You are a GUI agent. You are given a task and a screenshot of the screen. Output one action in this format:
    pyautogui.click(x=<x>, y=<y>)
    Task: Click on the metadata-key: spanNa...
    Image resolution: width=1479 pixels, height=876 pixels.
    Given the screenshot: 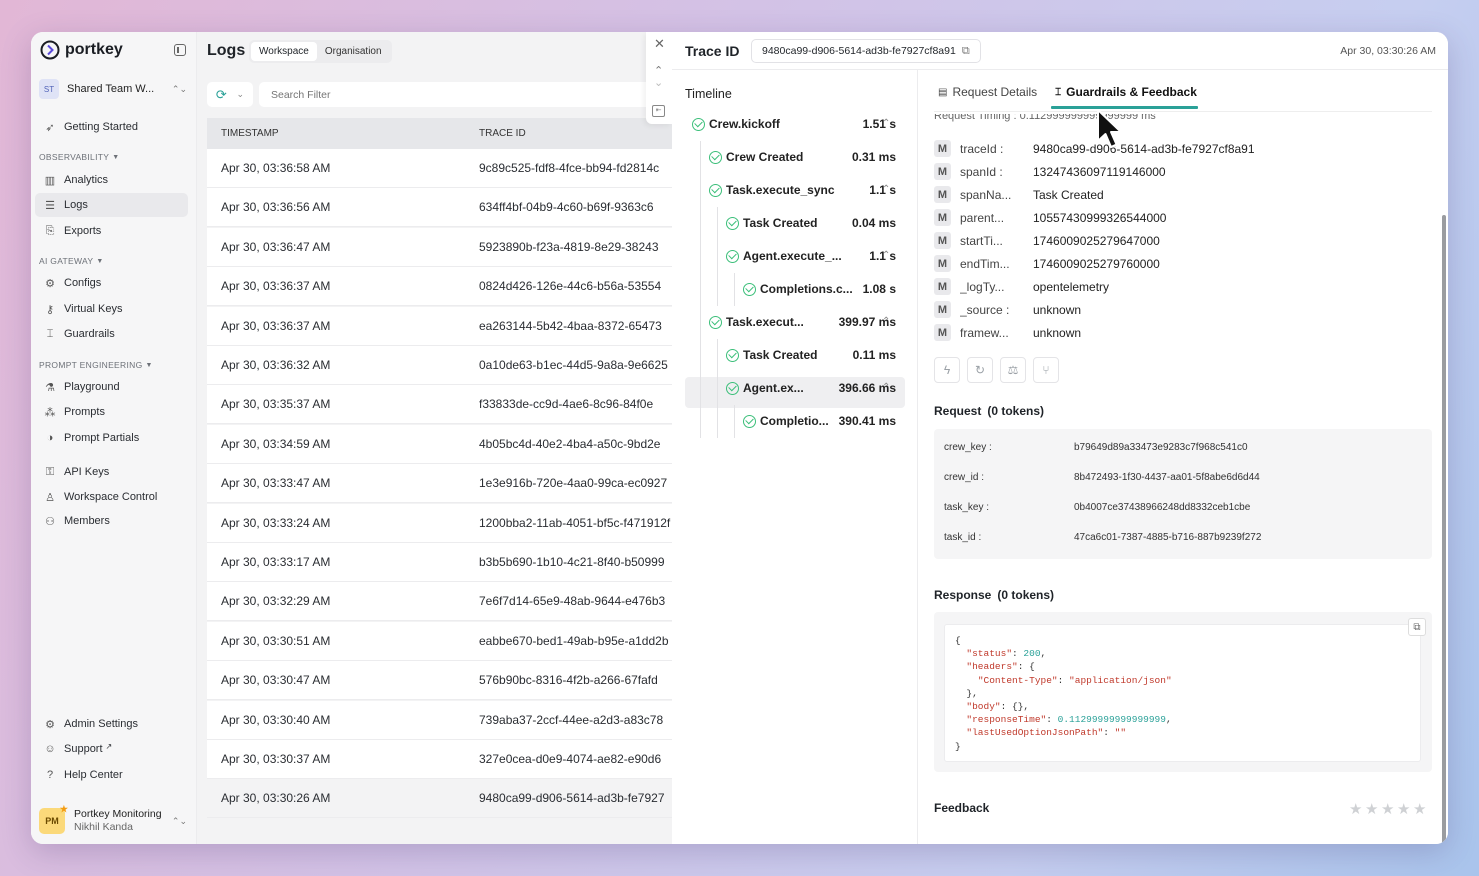 What is the action you would take?
    pyautogui.click(x=986, y=194)
    